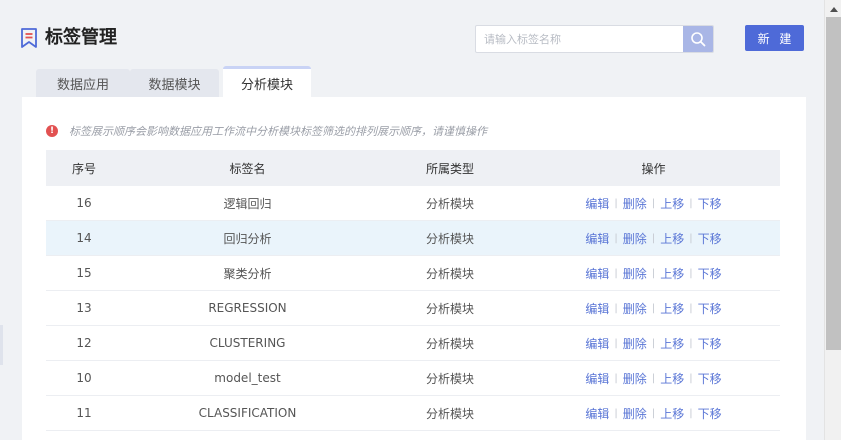  Describe the element at coordinates (247, 273) in the screenshot. I see `cell-tag-name: 聚类分析` at that location.